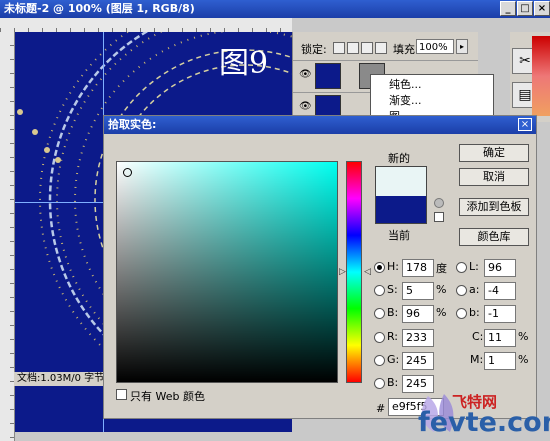 This screenshot has width=550, height=441. I want to click on field-c: C: 11 %, so click(496, 338).